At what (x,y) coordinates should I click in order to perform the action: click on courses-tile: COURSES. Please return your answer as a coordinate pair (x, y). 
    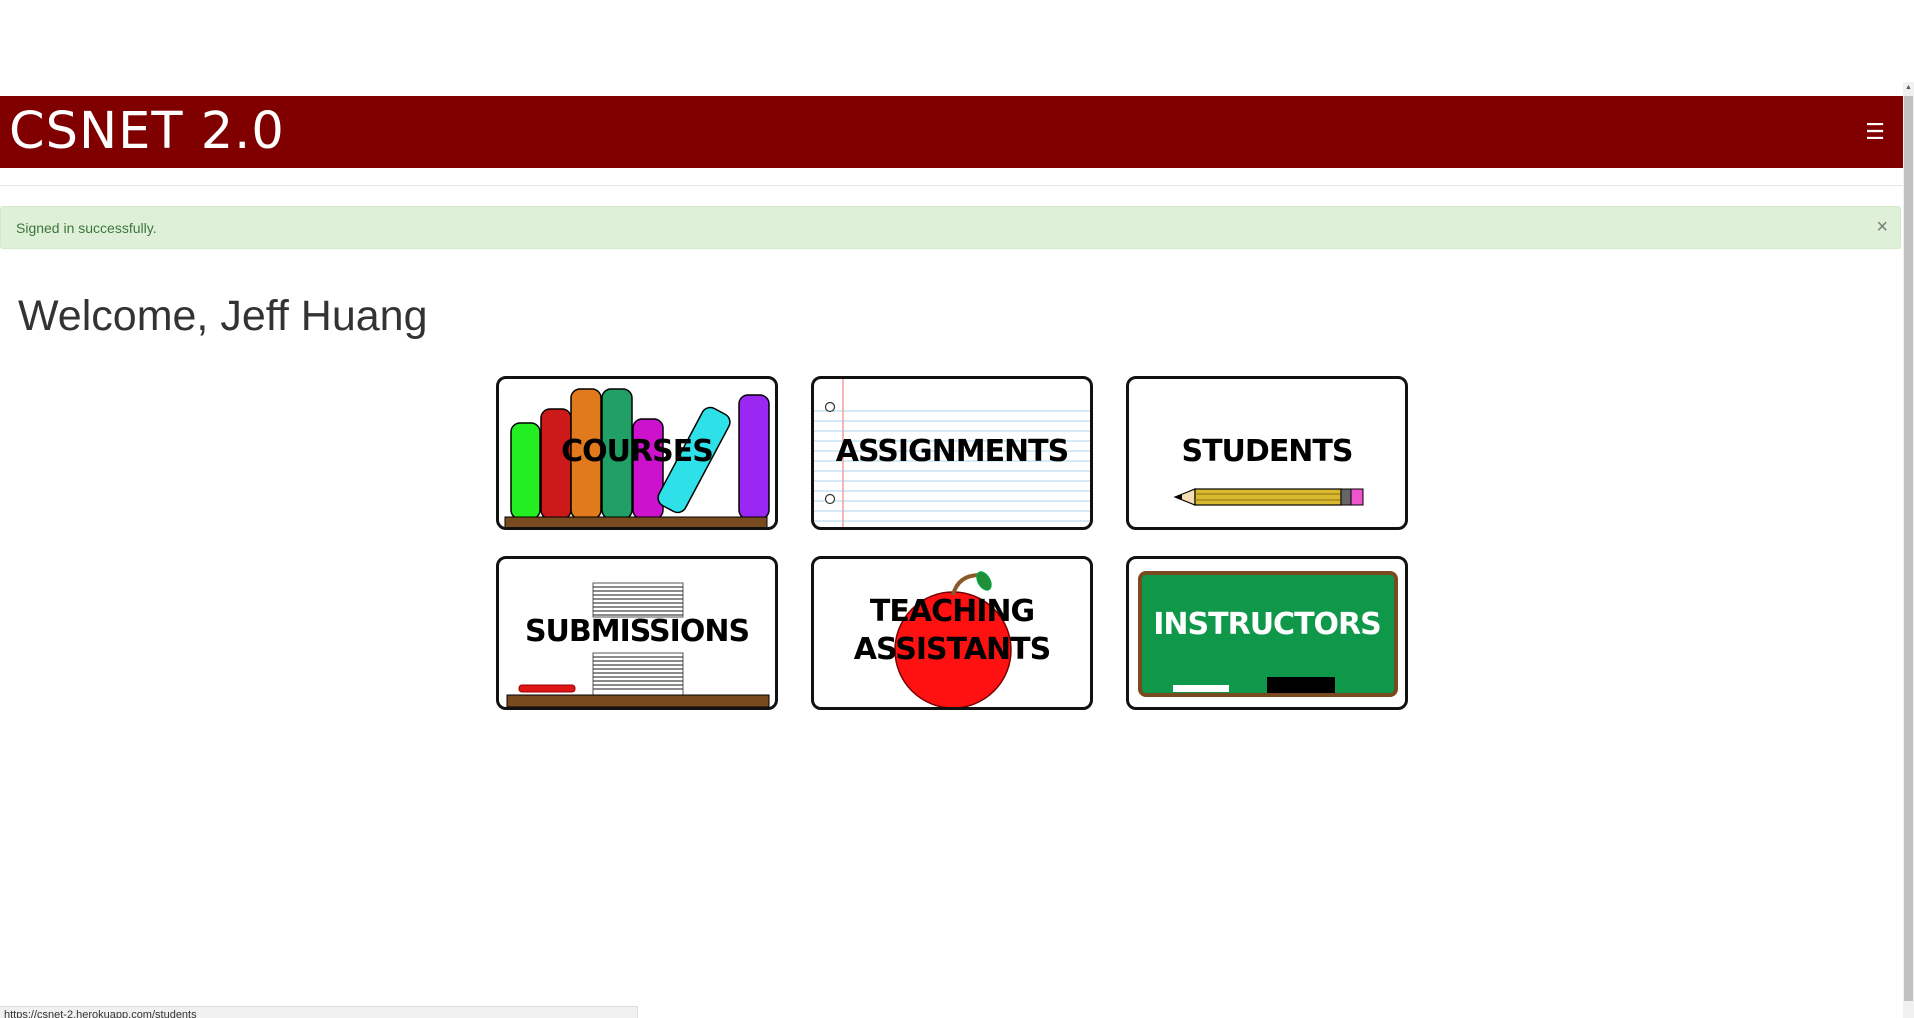
    Looking at the image, I should click on (637, 453).